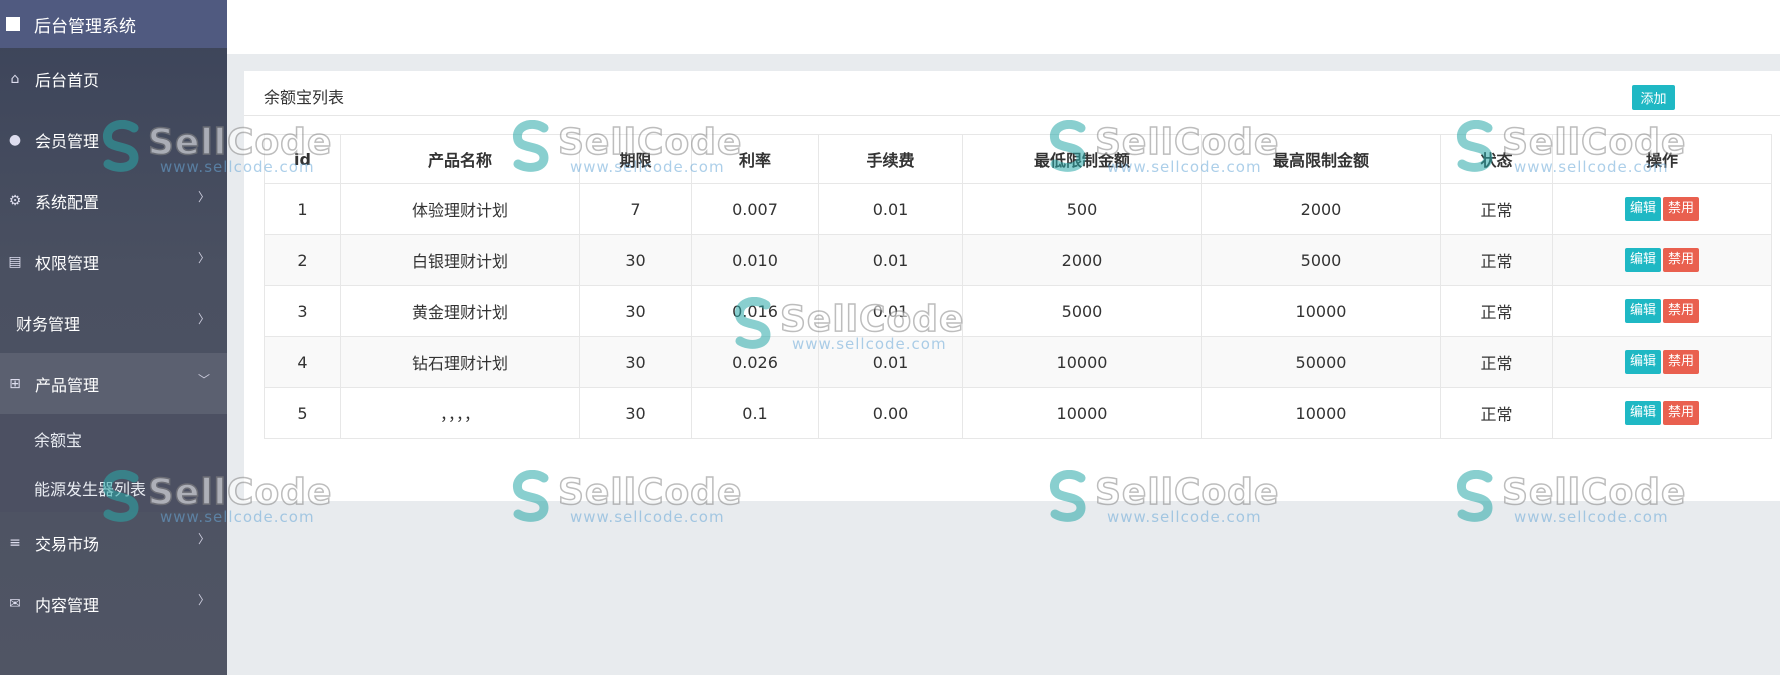 The image size is (1780, 675). I want to click on table-cell: 500, so click(1082, 209).